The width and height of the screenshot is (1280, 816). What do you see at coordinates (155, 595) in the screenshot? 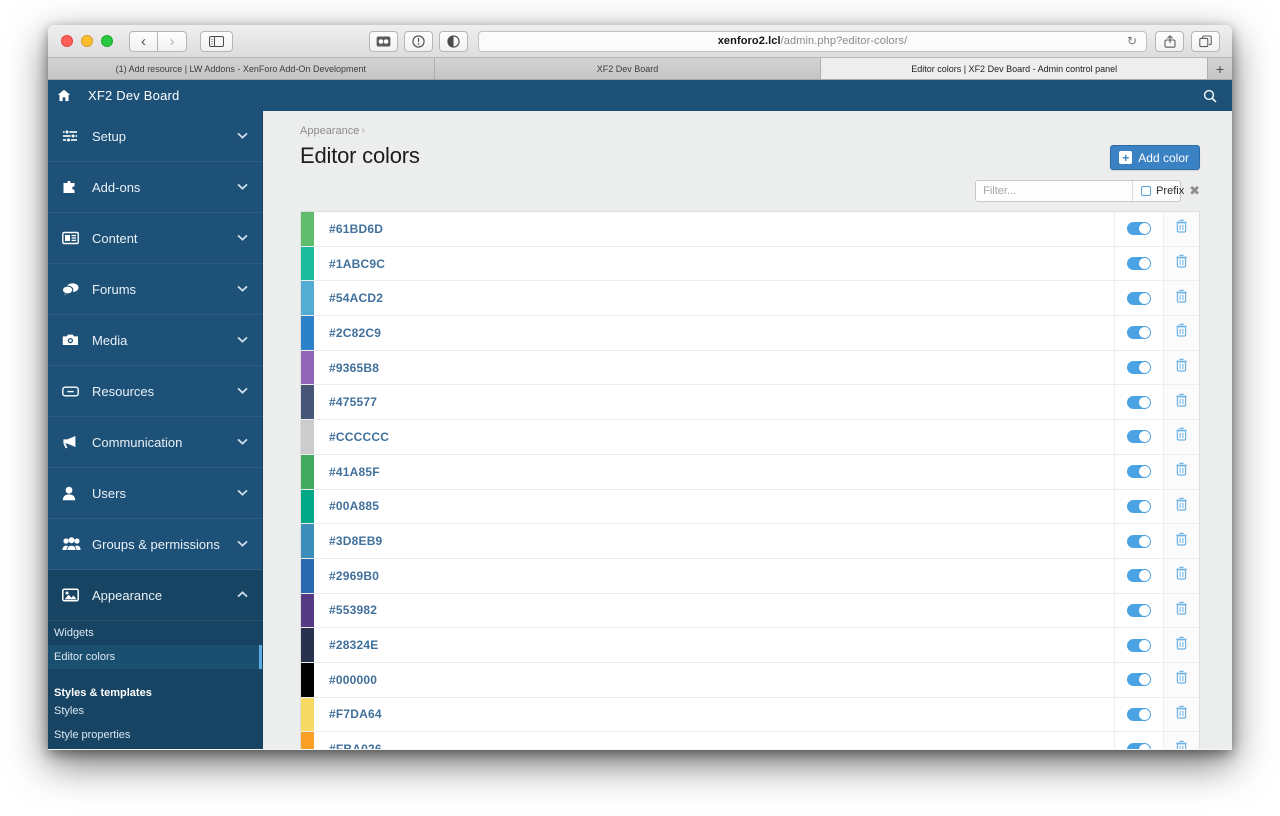
I see `sidebar-item-appearance: Appearance` at bounding box center [155, 595].